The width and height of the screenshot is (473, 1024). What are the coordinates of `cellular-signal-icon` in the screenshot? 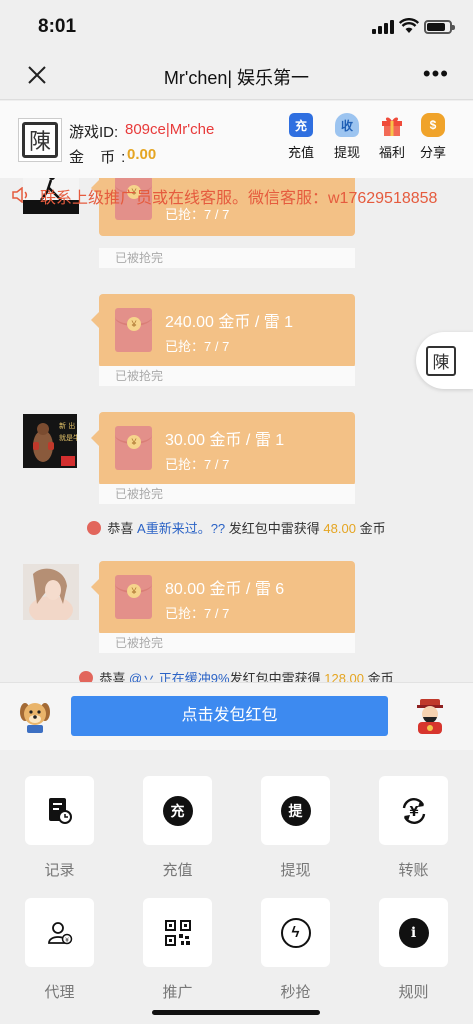 It's located at (384, 27).